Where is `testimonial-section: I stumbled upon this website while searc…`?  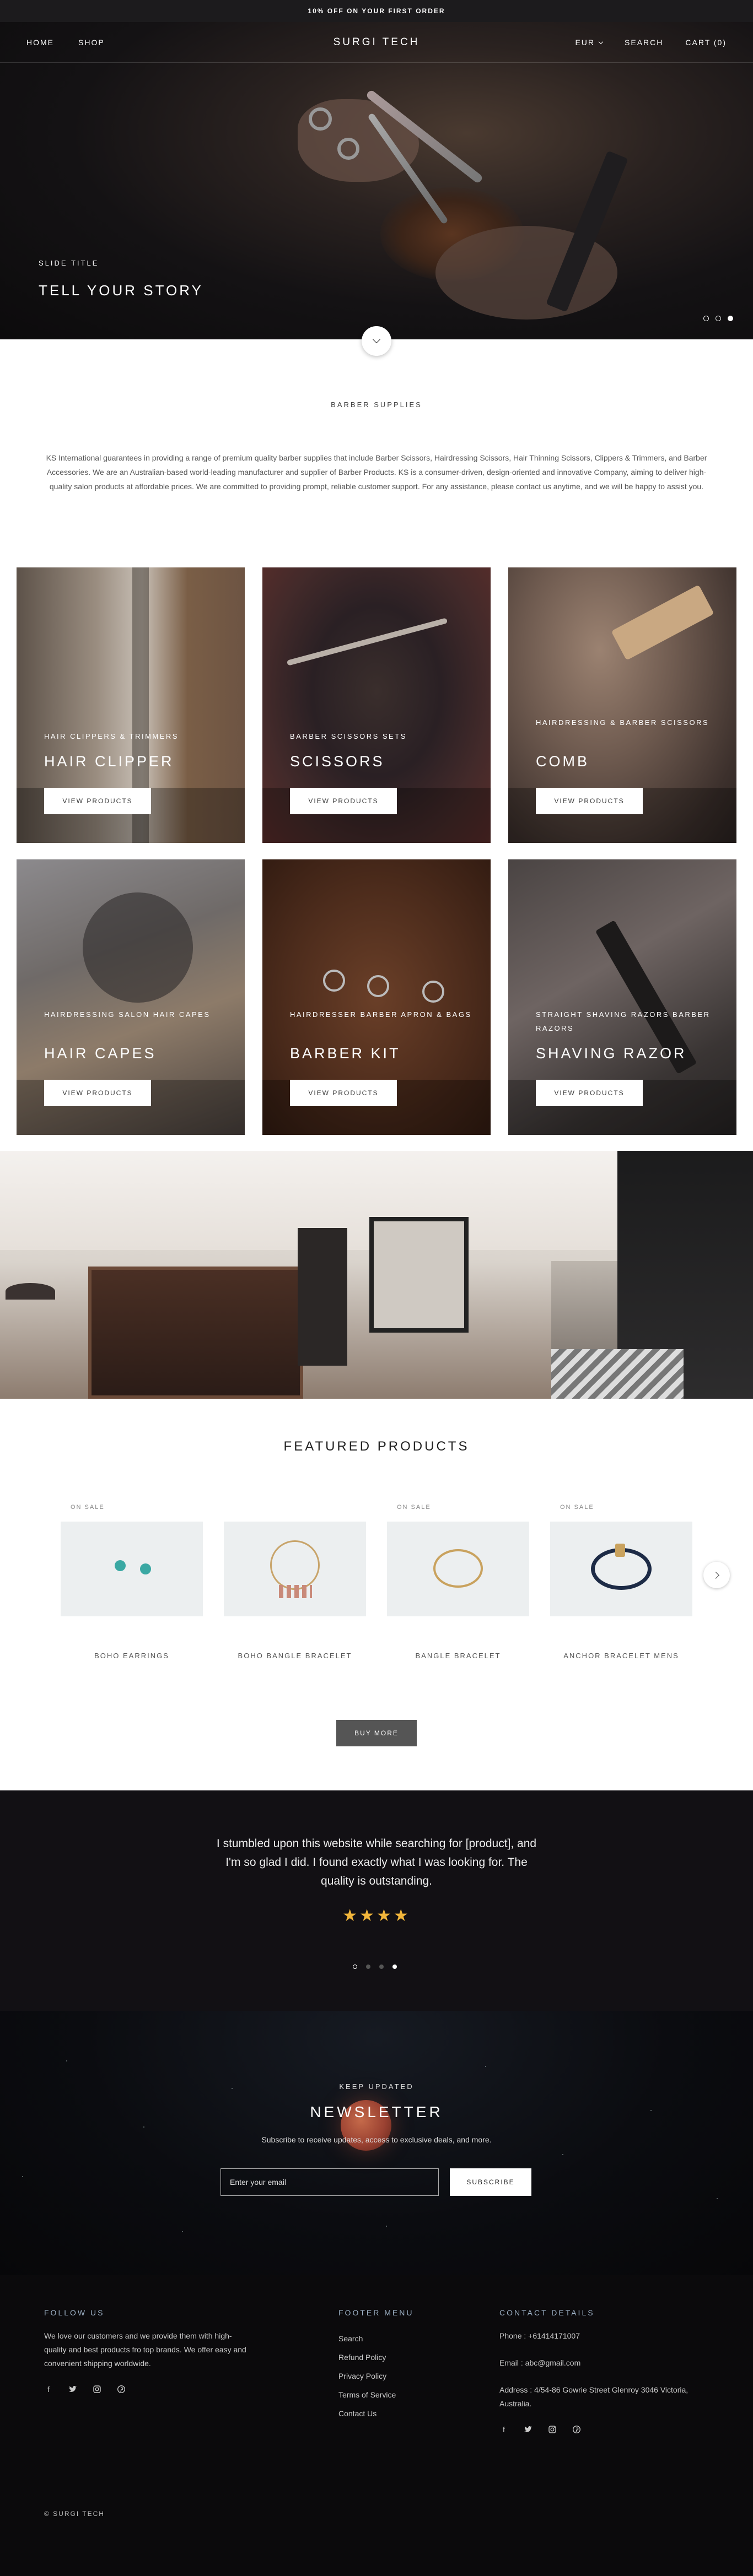 testimonial-section: I stumbled upon this website while searc… is located at coordinates (376, 1900).